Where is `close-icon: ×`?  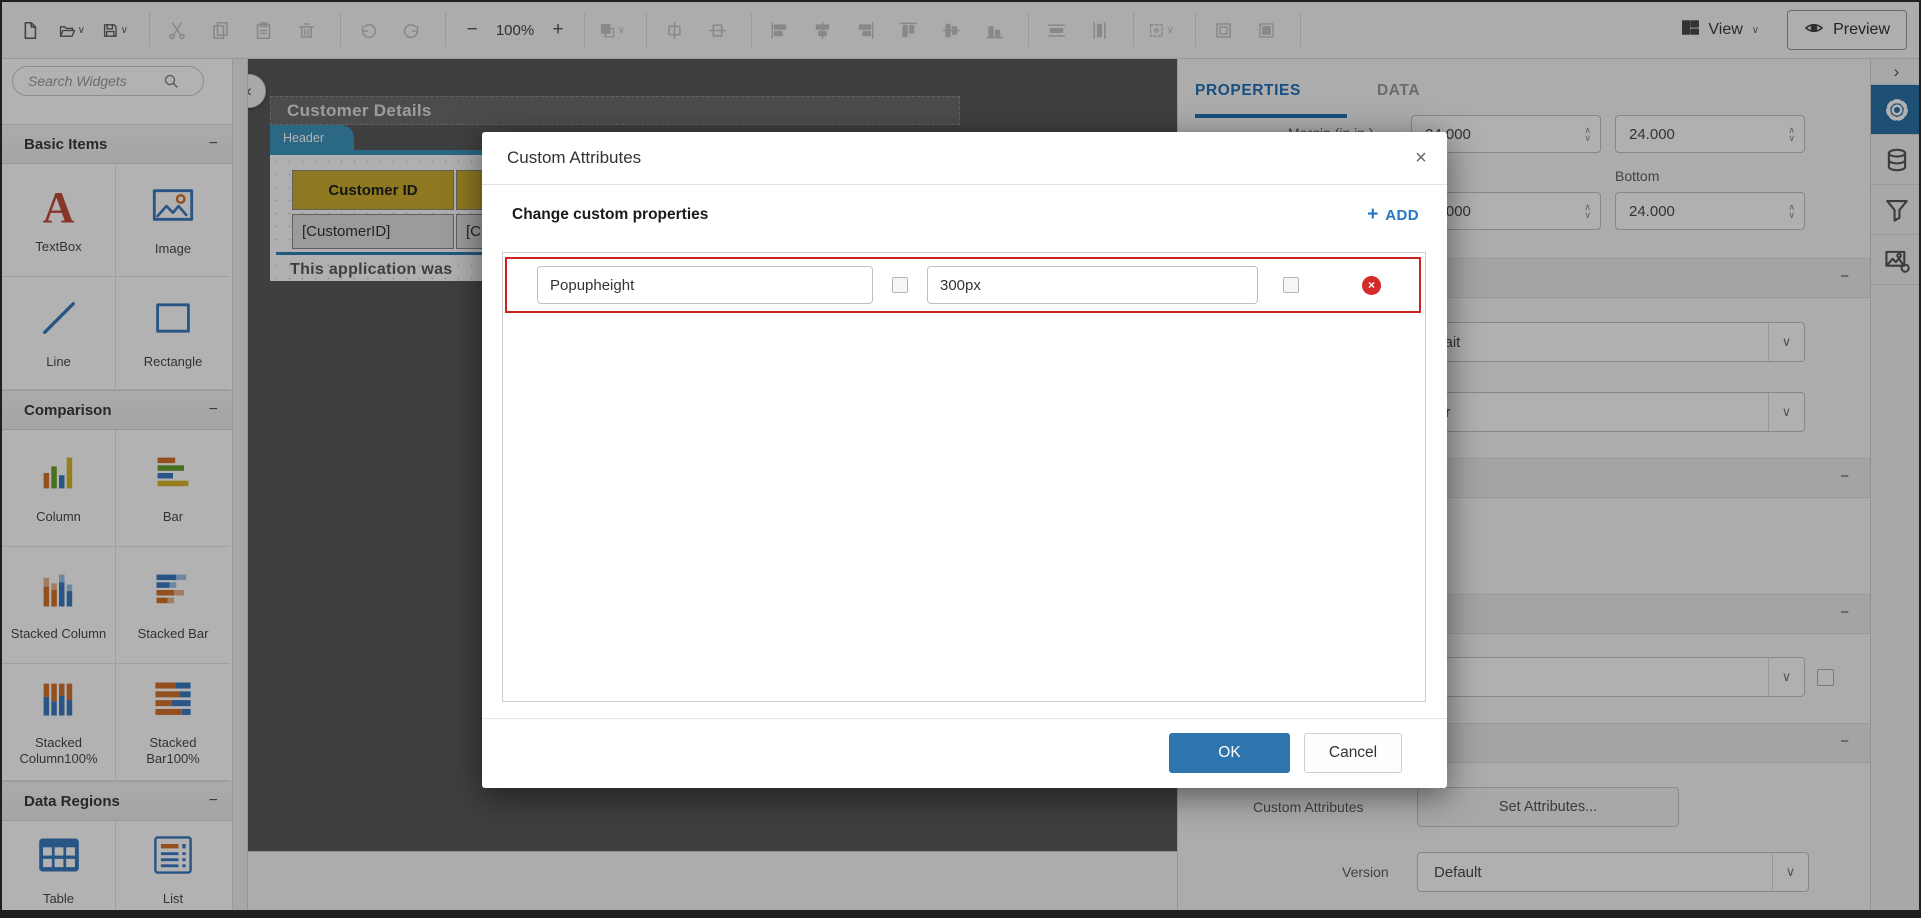
close-icon: × is located at coordinates (1421, 158).